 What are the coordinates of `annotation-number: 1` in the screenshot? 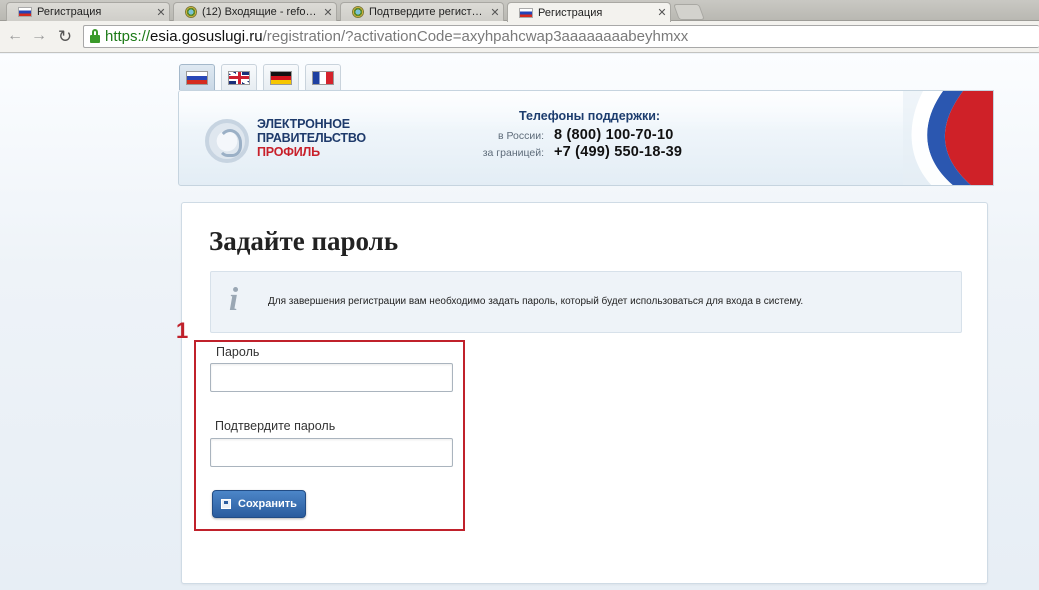 It's located at (182, 330).